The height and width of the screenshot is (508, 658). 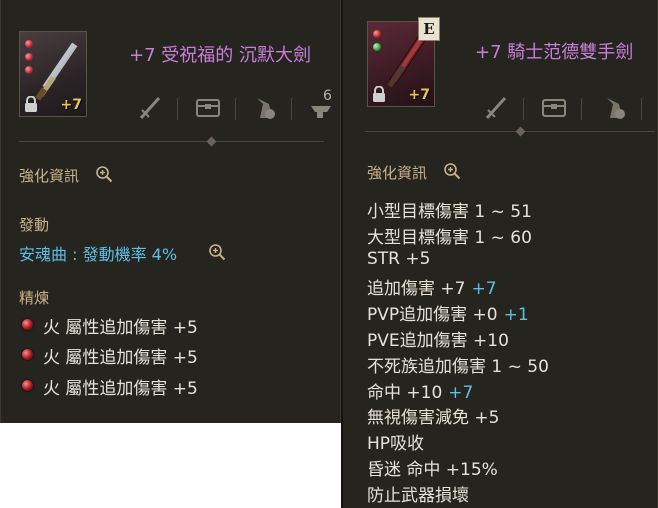 I want to click on stat-line: 命中 +10 +7, so click(x=420, y=390).